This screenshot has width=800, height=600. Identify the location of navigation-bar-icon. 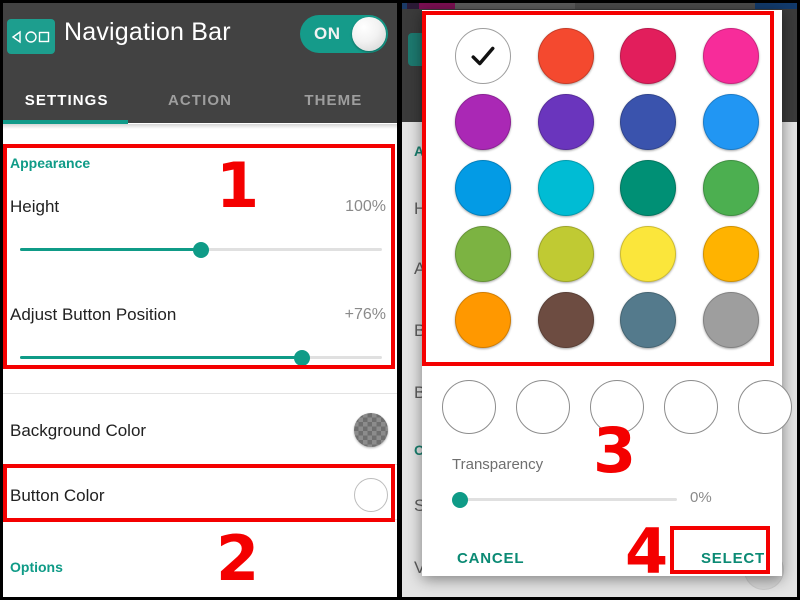
(31, 36).